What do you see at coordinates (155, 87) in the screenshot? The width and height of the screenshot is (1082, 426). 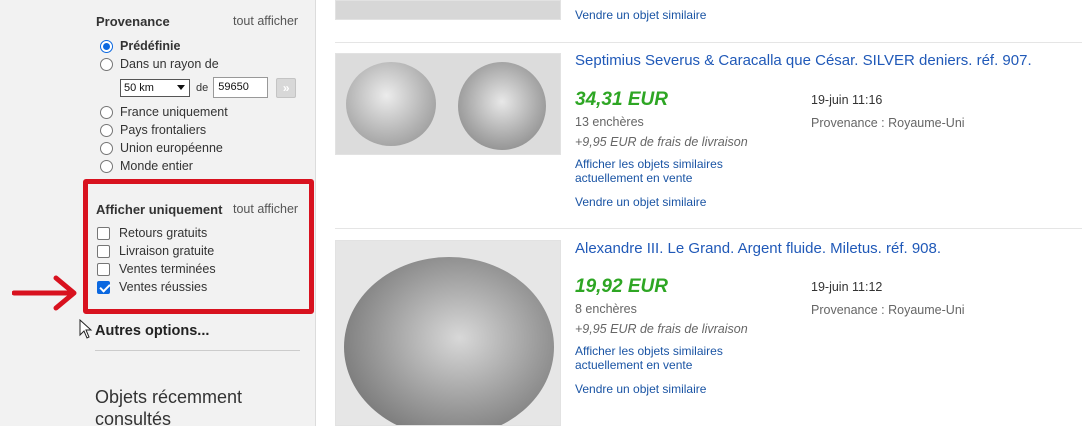 I see `radius-select: 50 km` at bounding box center [155, 87].